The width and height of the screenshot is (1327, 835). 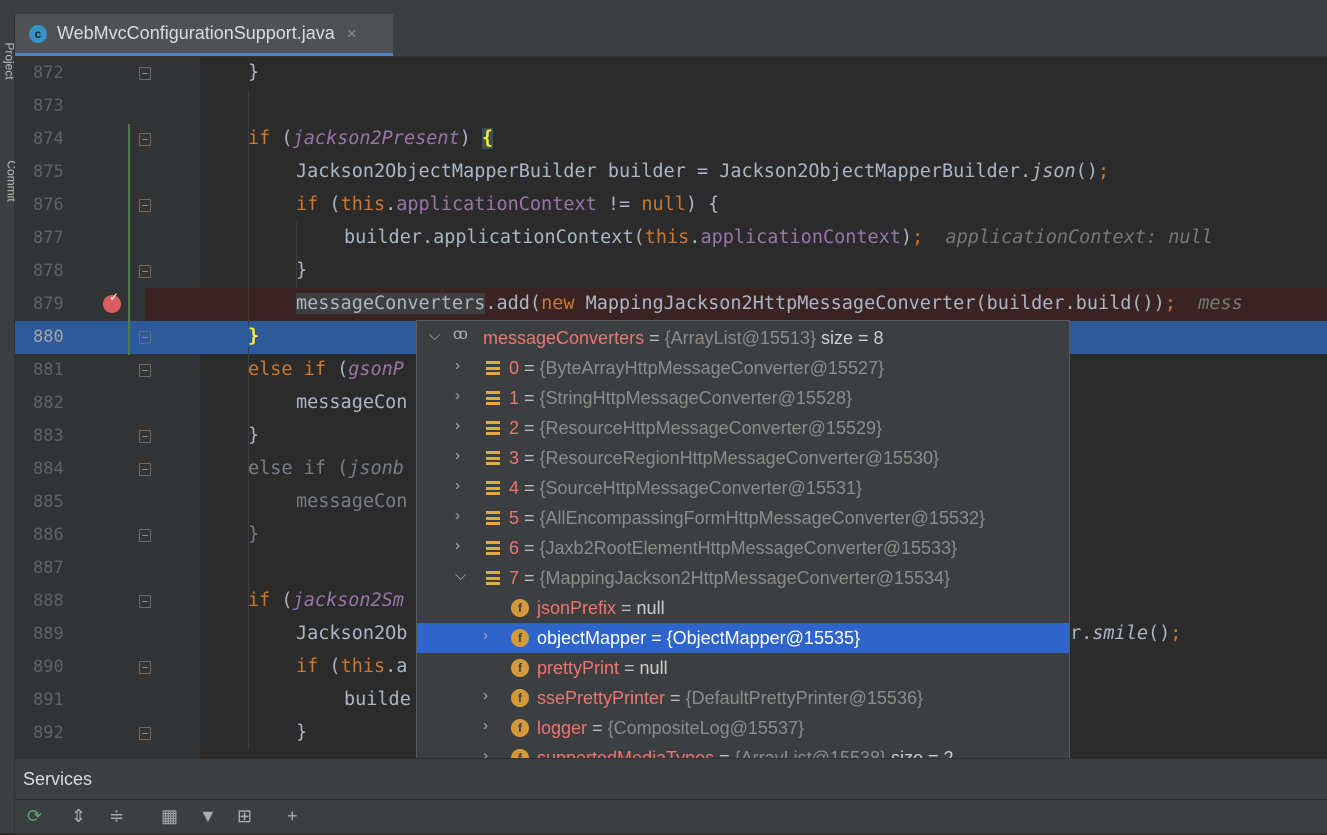 I want to click on line-number: 886, so click(x=48, y=535).